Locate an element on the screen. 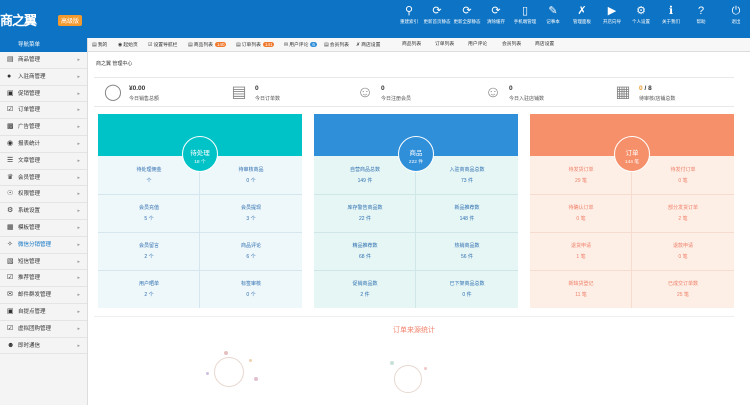  settings-icon: ⚙ is located at coordinates (10, 211).